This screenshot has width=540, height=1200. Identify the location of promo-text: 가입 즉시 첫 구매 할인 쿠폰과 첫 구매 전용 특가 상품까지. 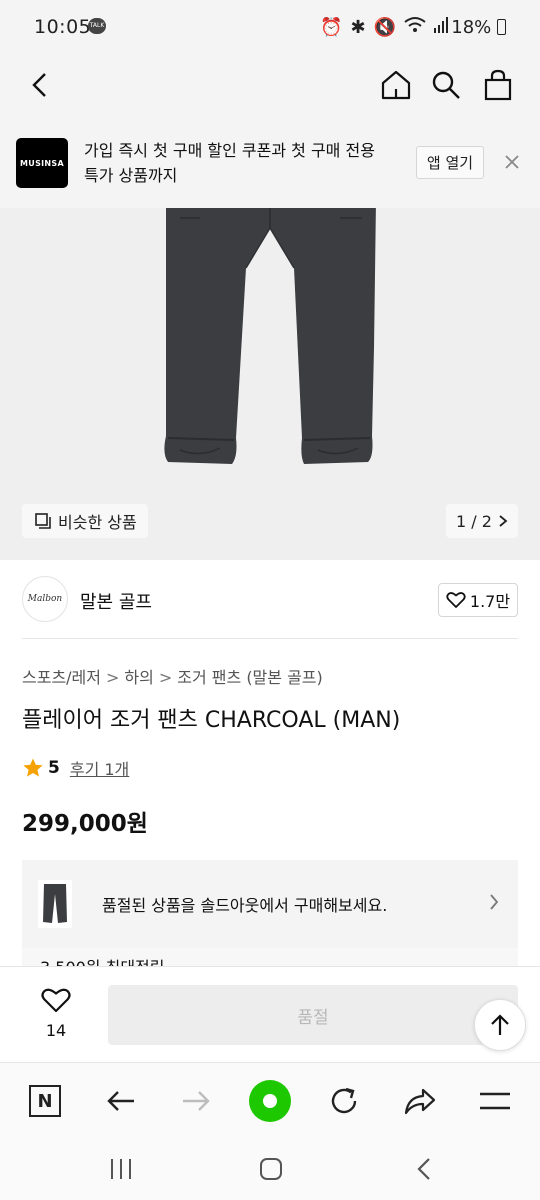
(244, 163).